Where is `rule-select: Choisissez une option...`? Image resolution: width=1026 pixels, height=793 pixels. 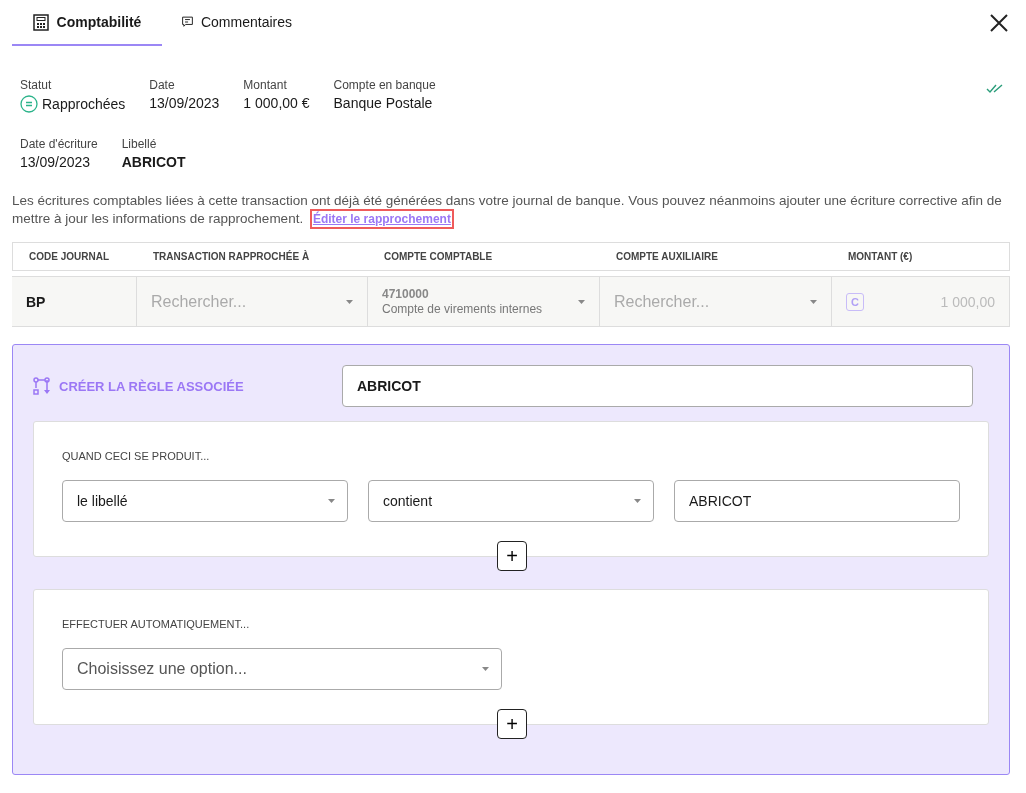 rule-select: Choisissez une option... is located at coordinates (282, 669).